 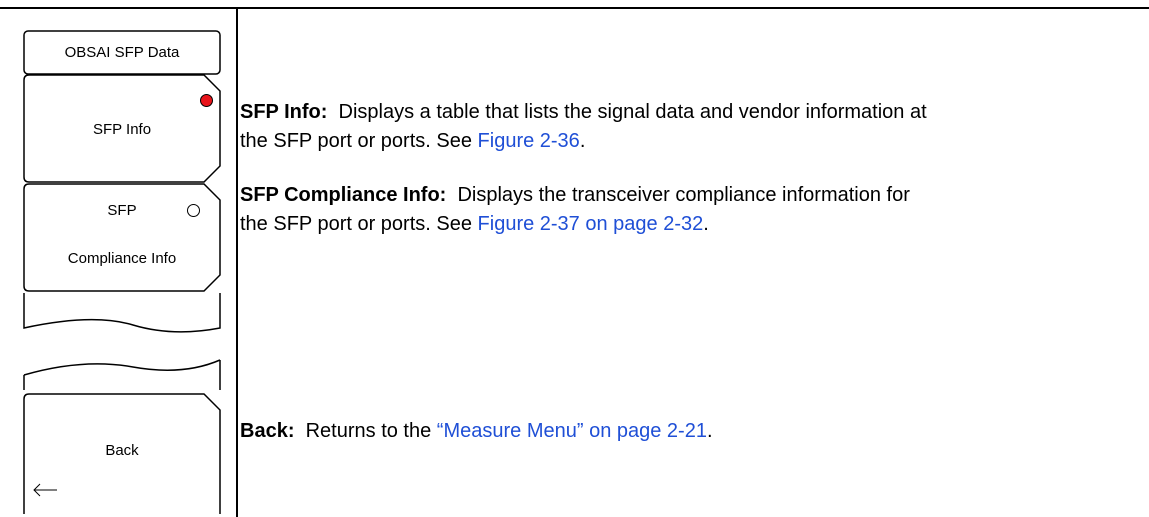 What do you see at coordinates (582, 141) in the screenshot?
I see `sfp-info-end: .` at bounding box center [582, 141].